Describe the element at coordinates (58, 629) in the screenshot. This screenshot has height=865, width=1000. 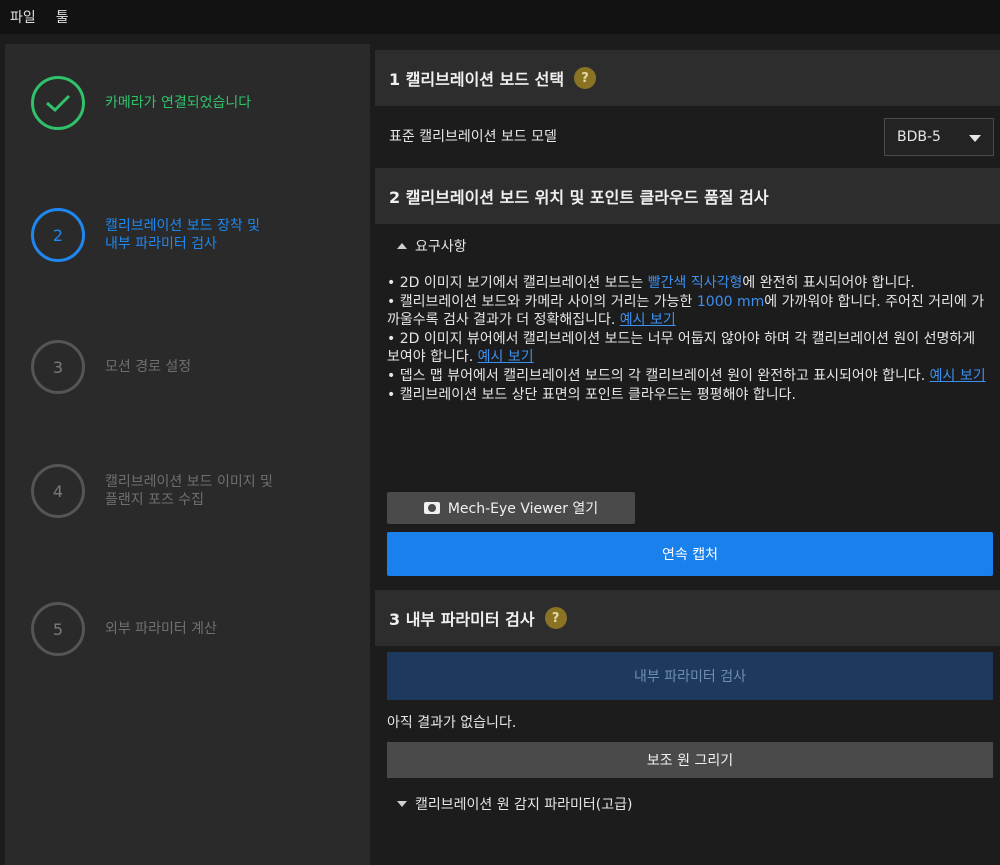
I see `step-5-number: 5` at that location.